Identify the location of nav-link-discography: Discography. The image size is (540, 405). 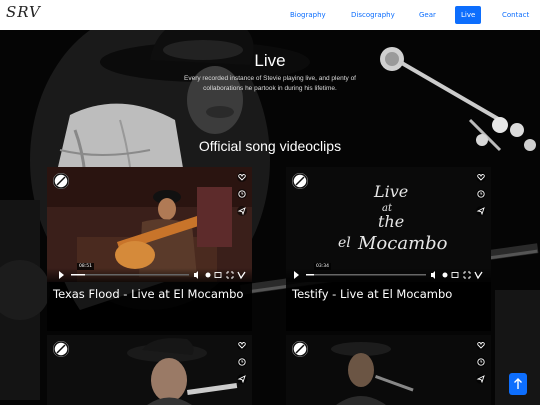
(373, 15).